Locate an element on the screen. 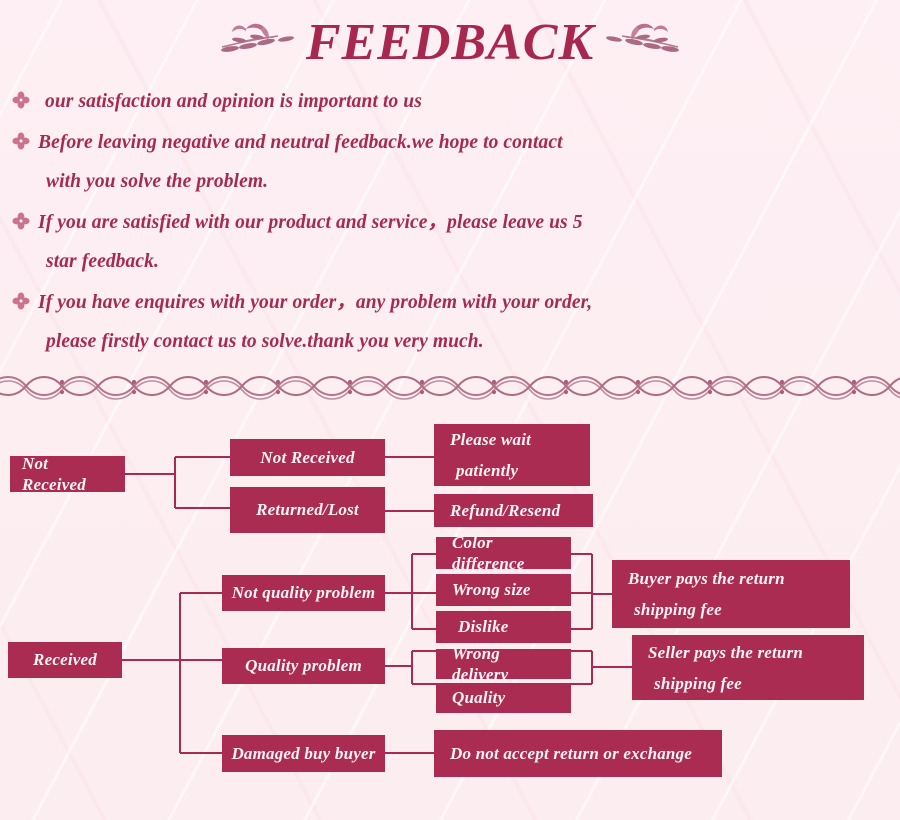  node-color-difference: Color difference is located at coordinates (503, 553).